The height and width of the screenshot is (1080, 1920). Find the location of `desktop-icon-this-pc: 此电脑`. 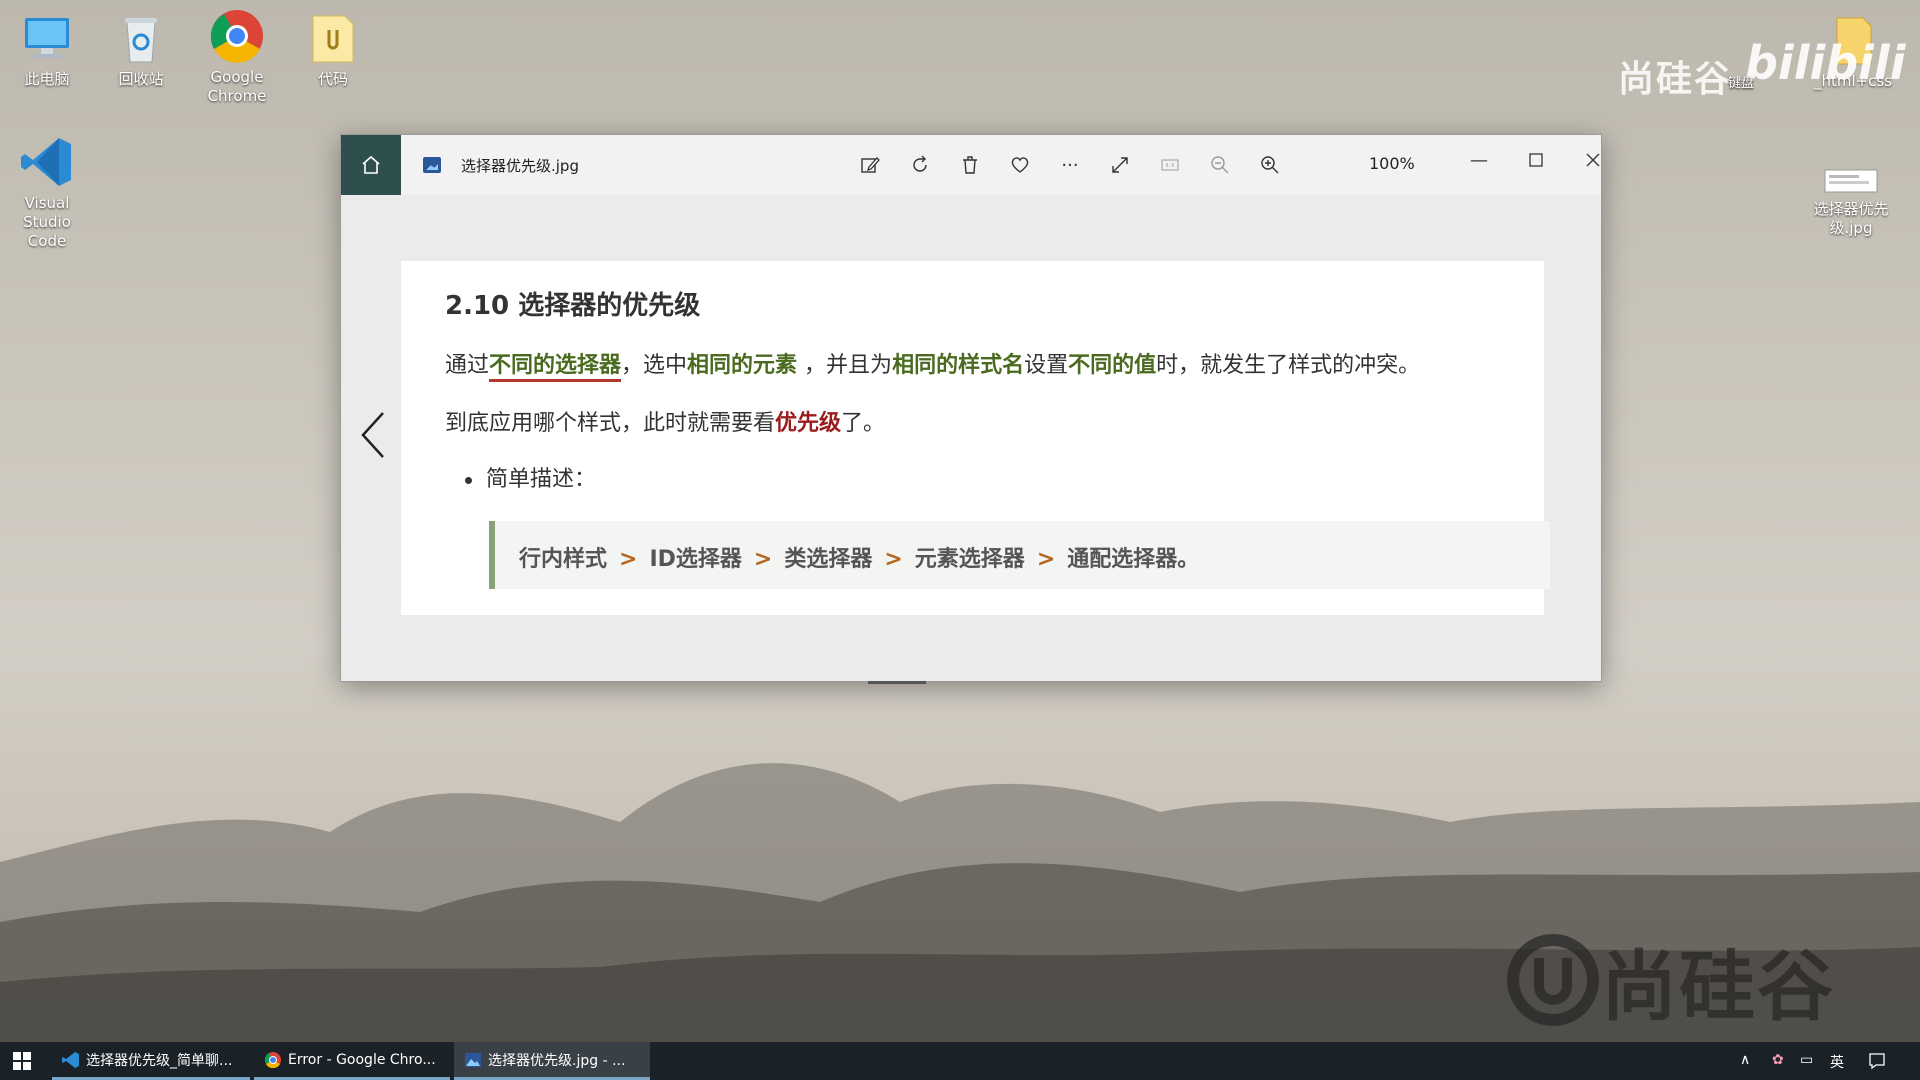

desktop-icon-this-pc: 此电脑 is located at coordinates (47, 49).